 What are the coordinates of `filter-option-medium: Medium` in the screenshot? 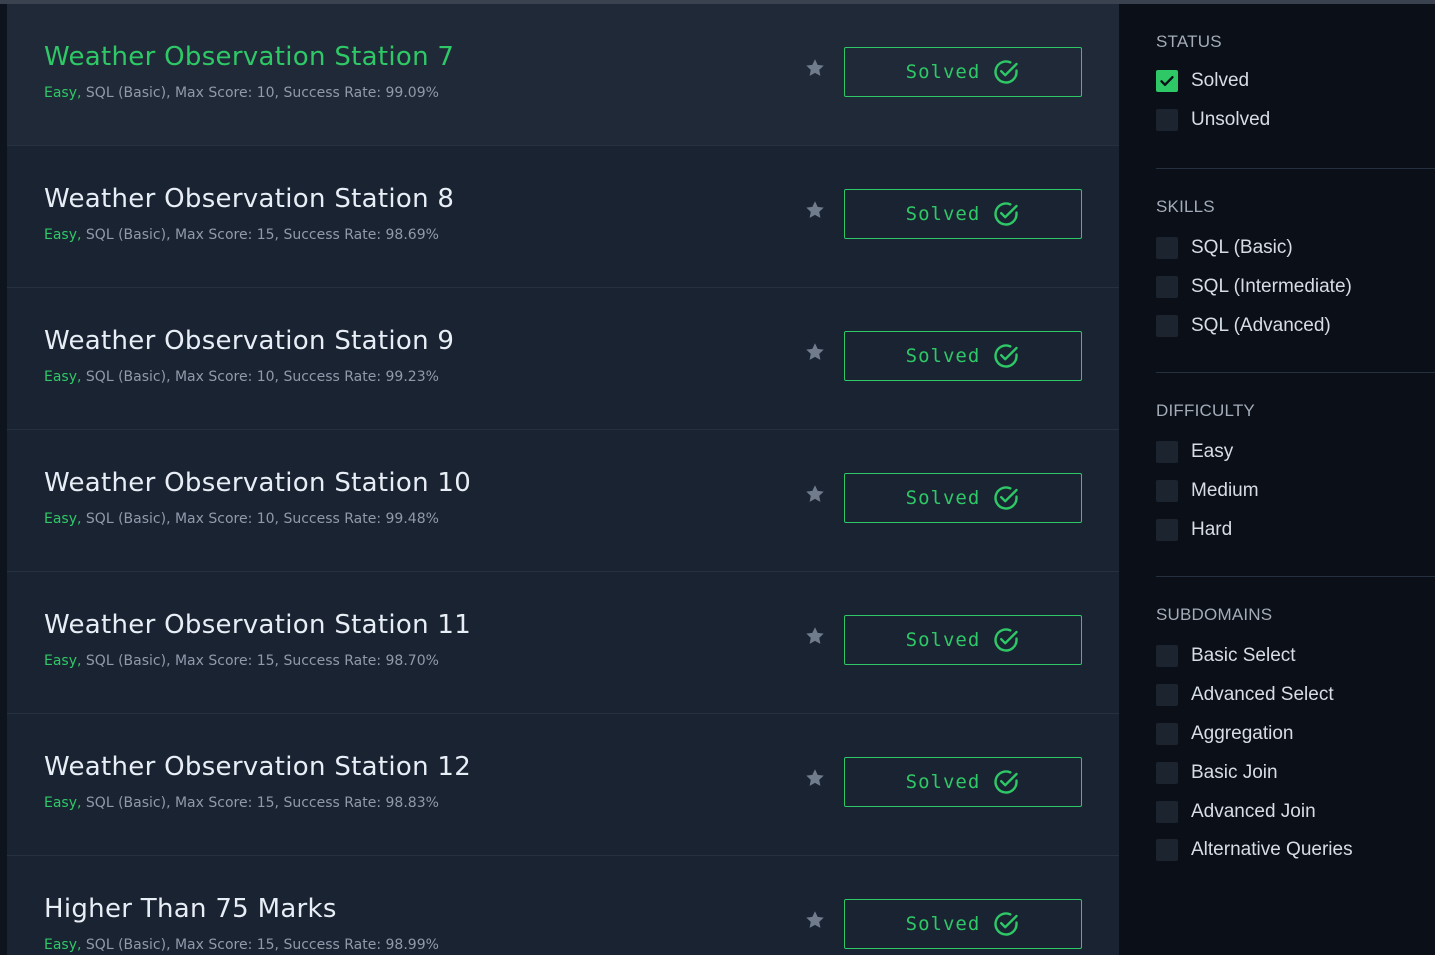 It's located at (1295, 491).